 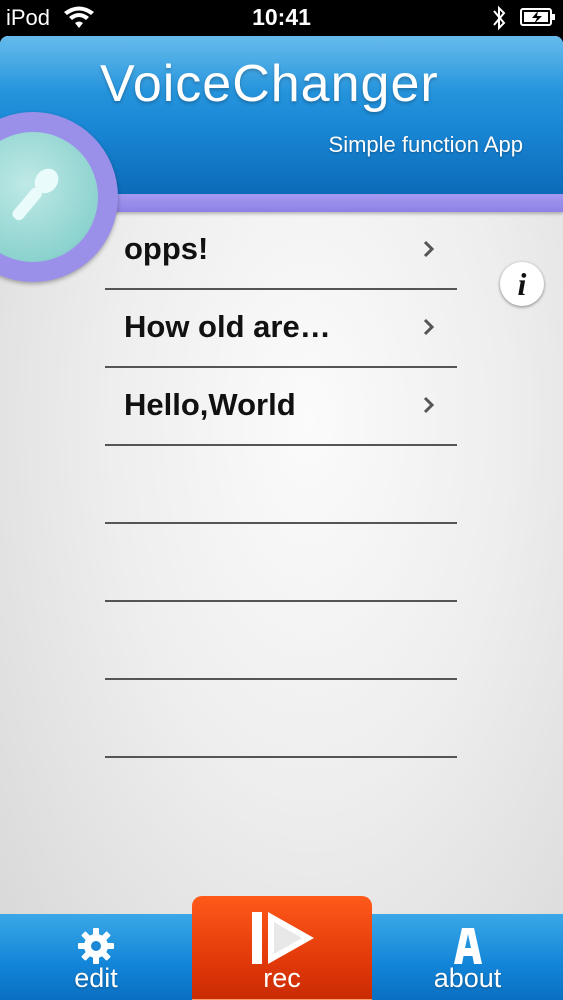 What do you see at coordinates (467, 946) in the screenshot?
I see `letter-a-icon` at bounding box center [467, 946].